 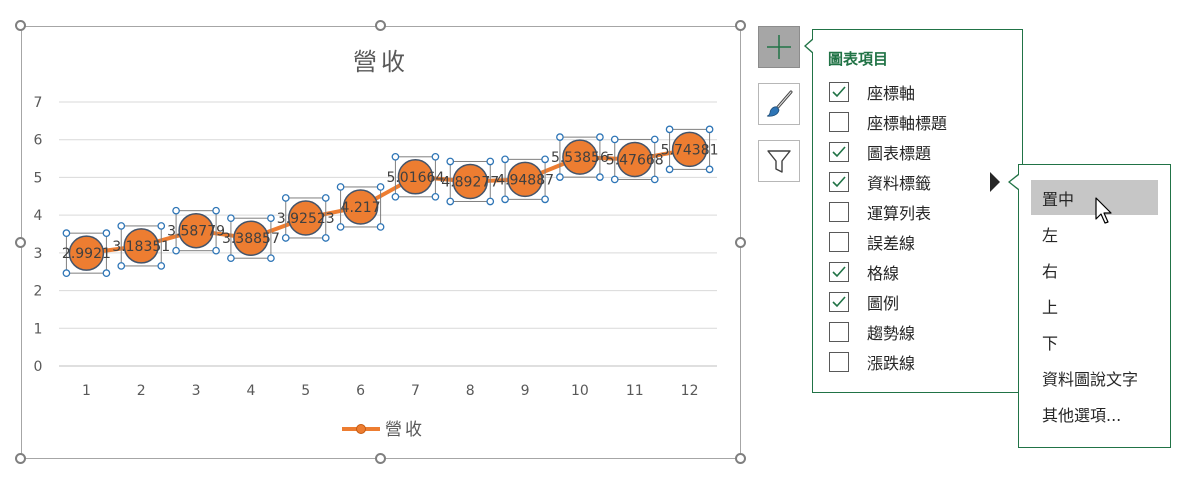 I want to click on resize-handle-top-right, so click(x=740, y=25).